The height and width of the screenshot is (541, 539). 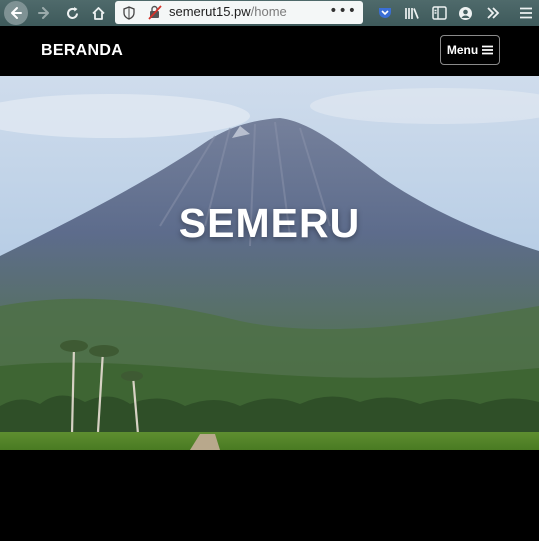 I want to click on sidebar-icon, so click(x=439, y=13).